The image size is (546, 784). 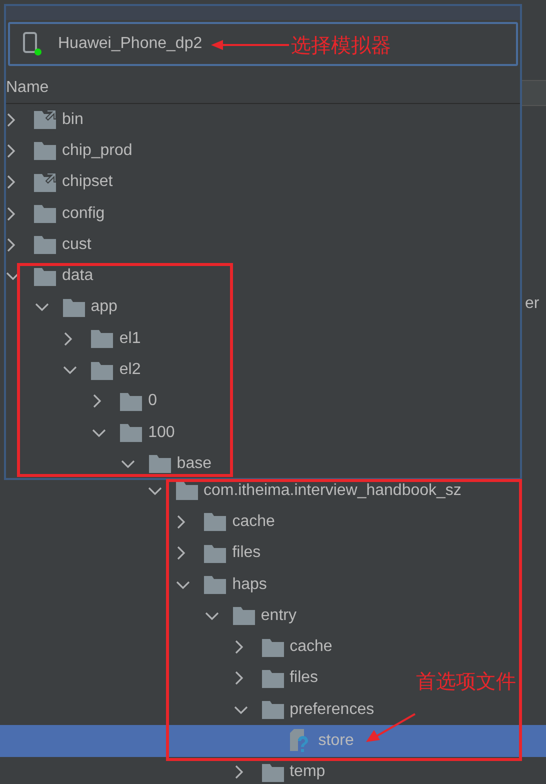 What do you see at coordinates (78, 276) in the screenshot?
I see `file-name: data` at bounding box center [78, 276].